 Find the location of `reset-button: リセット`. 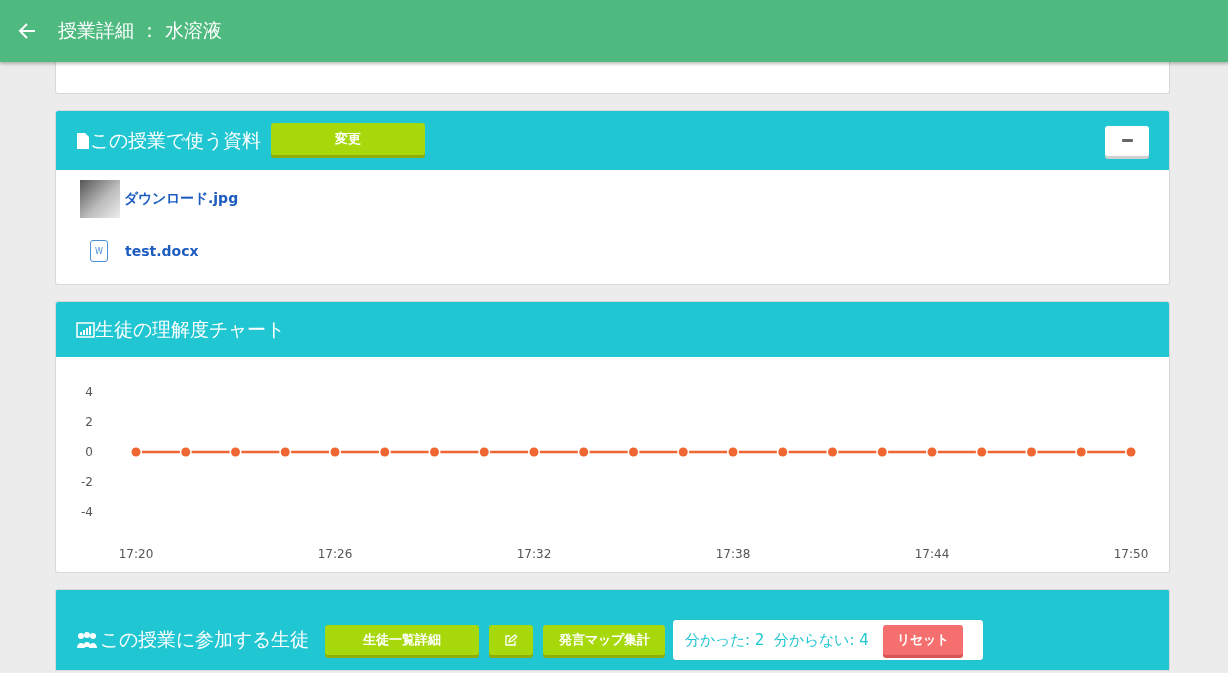

reset-button: リセット is located at coordinates (922, 640).